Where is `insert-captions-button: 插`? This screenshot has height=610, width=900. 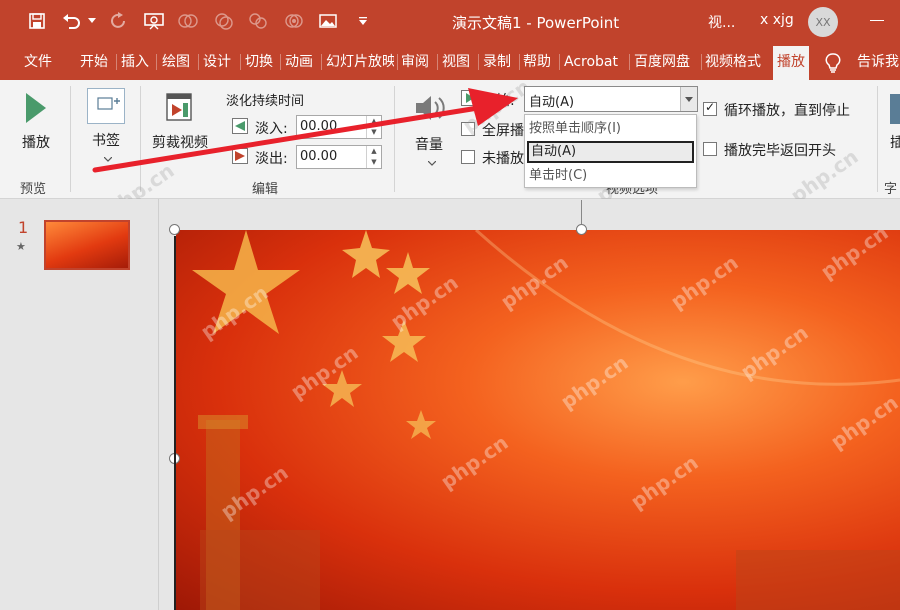
insert-captions-button: 插 is located at coordinates (895, 142).